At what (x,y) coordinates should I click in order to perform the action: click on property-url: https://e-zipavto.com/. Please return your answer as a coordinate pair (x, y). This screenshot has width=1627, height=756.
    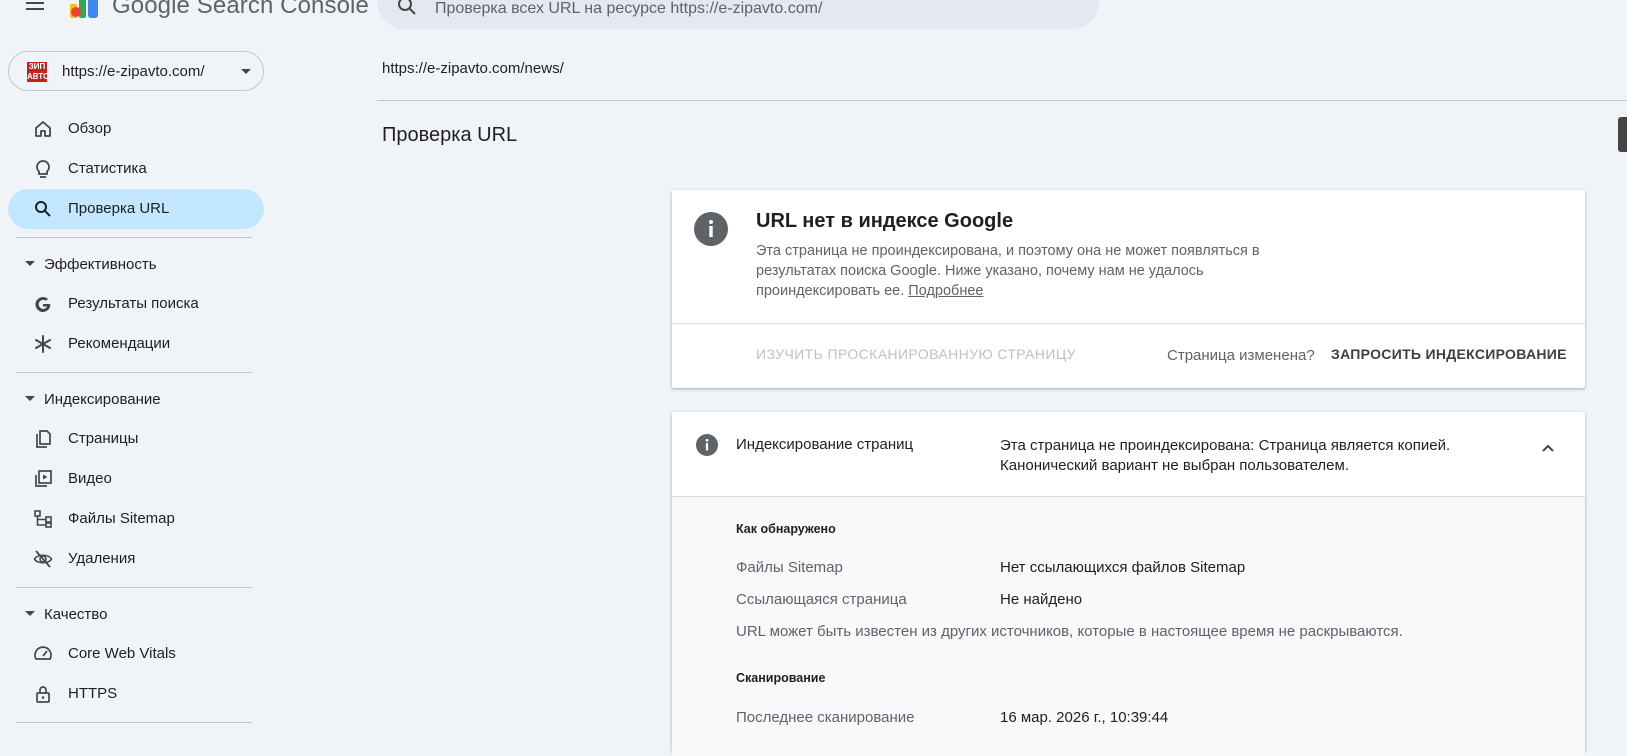
    Looking at the image, I should click on (133, 71).